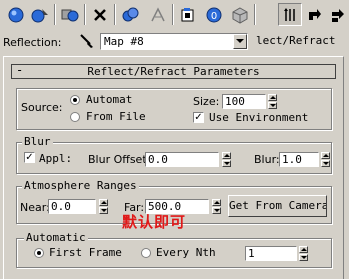 The height and width of the screenshot is (279, 349). Describe the element at coordinates (186, 252) in the screenshot. I see `every-nth-label: Every Nth` at that location.